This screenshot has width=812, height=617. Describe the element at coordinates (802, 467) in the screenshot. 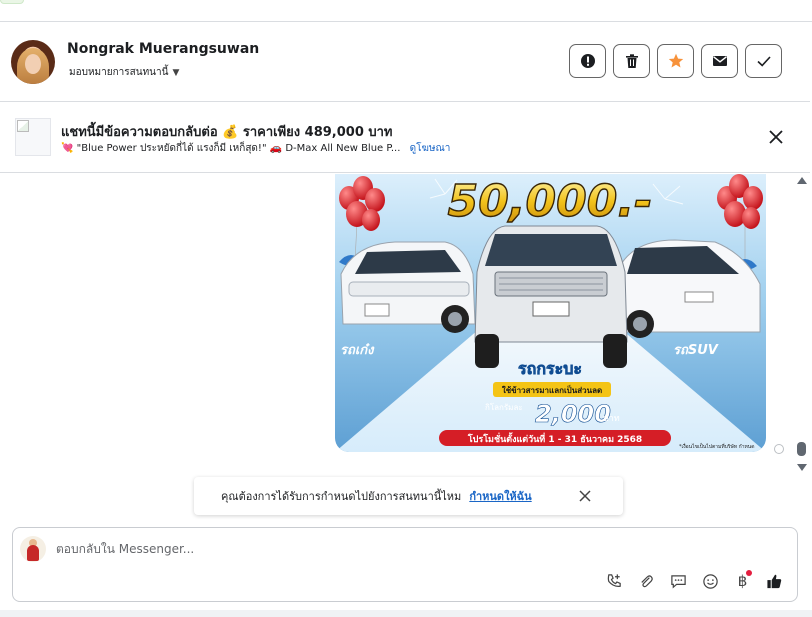

I see `scroll-down-arrow-icon` at that location.